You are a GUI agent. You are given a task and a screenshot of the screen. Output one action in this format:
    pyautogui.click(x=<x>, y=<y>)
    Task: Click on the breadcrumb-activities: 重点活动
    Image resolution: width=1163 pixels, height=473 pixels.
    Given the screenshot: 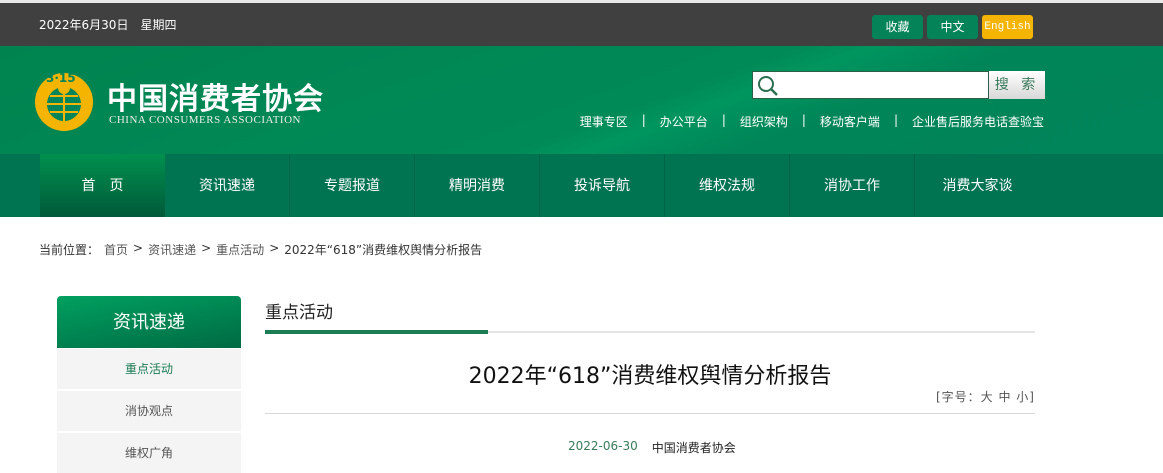 What is the action you would take?
    pyautogui.click(x=240, y=249)
    